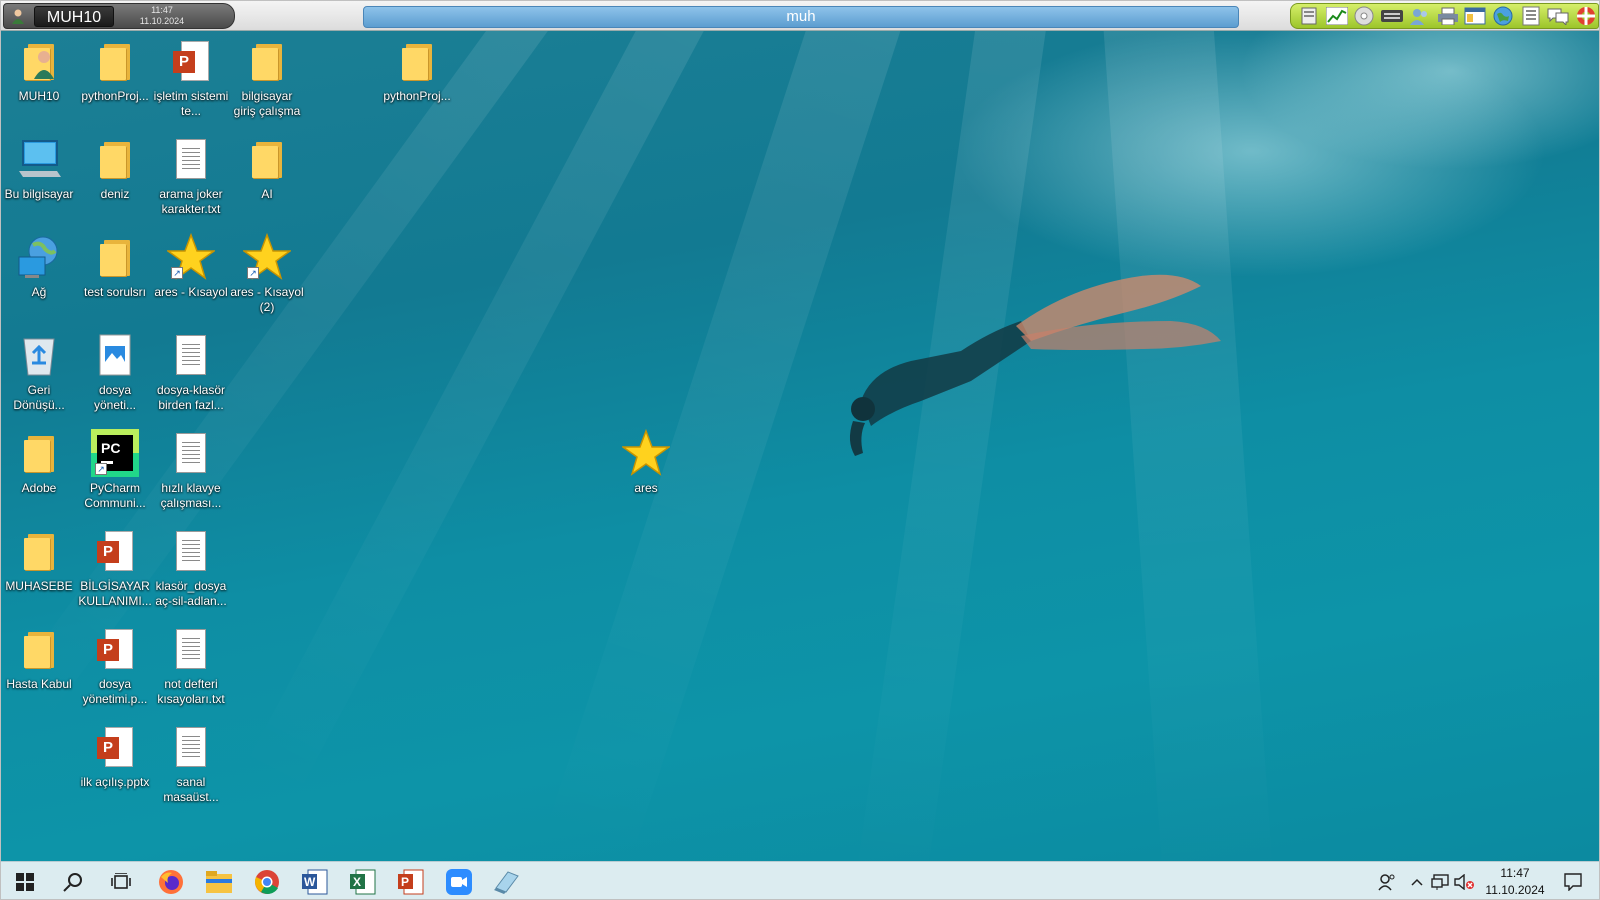  What do you see at coordinates (1515, 882) in the screenshot?
I see `taskbar-clock: 11:47 11.10.2024` at bounding box center [1515, 882].